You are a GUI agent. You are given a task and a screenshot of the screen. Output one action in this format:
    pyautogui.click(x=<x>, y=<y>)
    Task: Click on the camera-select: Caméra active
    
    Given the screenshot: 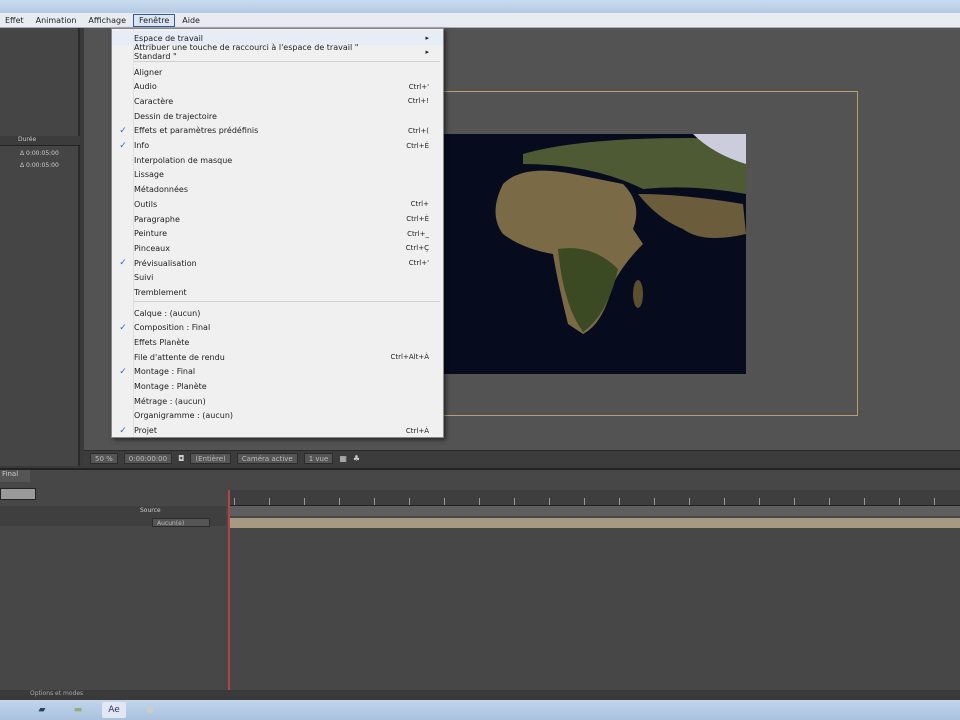 What is the action you would take?
    pyautogui.click(x=267, y=458)
    